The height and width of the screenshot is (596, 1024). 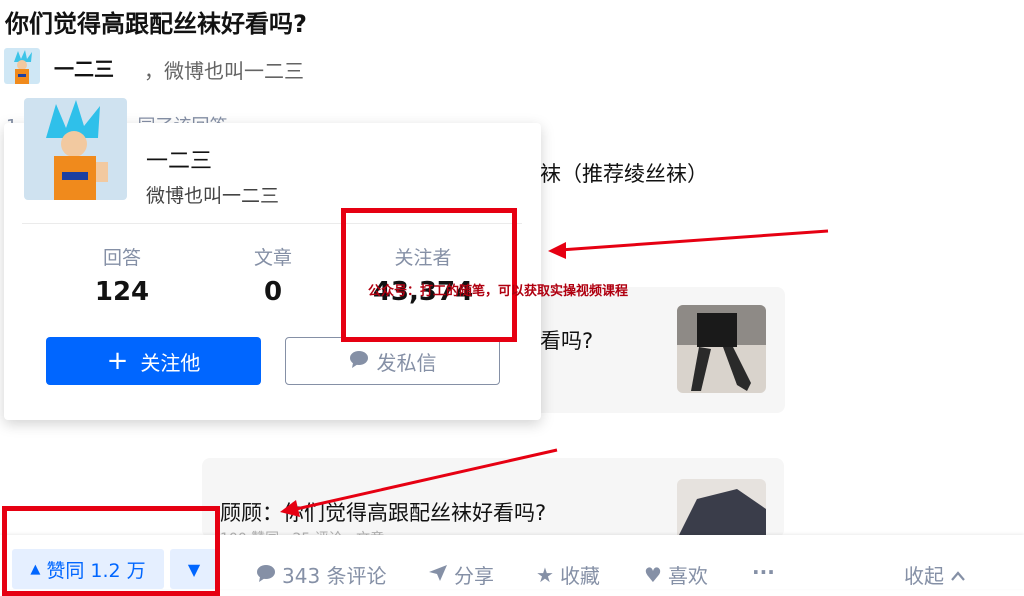 What do you see at coordinates (498, 291) in the screenshot?
I see `watermark-text: 公众号：打工的随笔，可以获取实操视频课程` at bounding box center [498, 291].